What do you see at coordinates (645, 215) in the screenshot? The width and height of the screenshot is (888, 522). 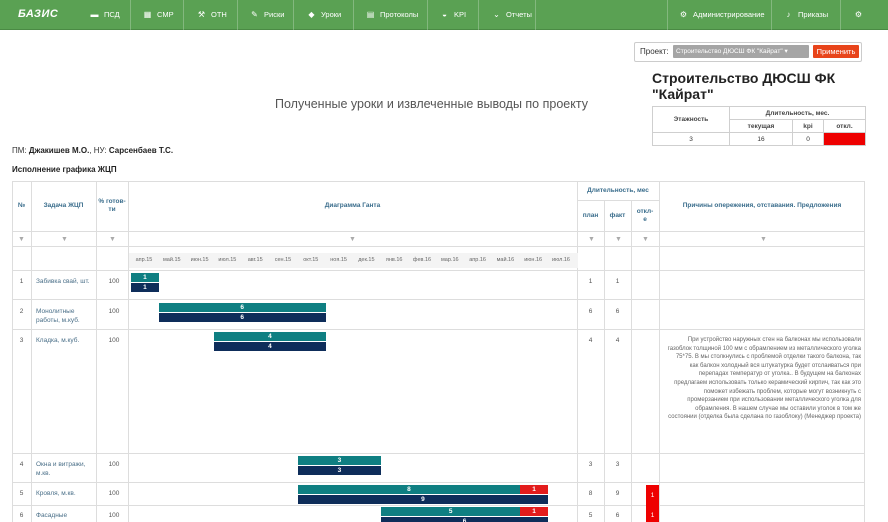 I see `col-dev-header: откл-е` at bounding box center [645, 215].